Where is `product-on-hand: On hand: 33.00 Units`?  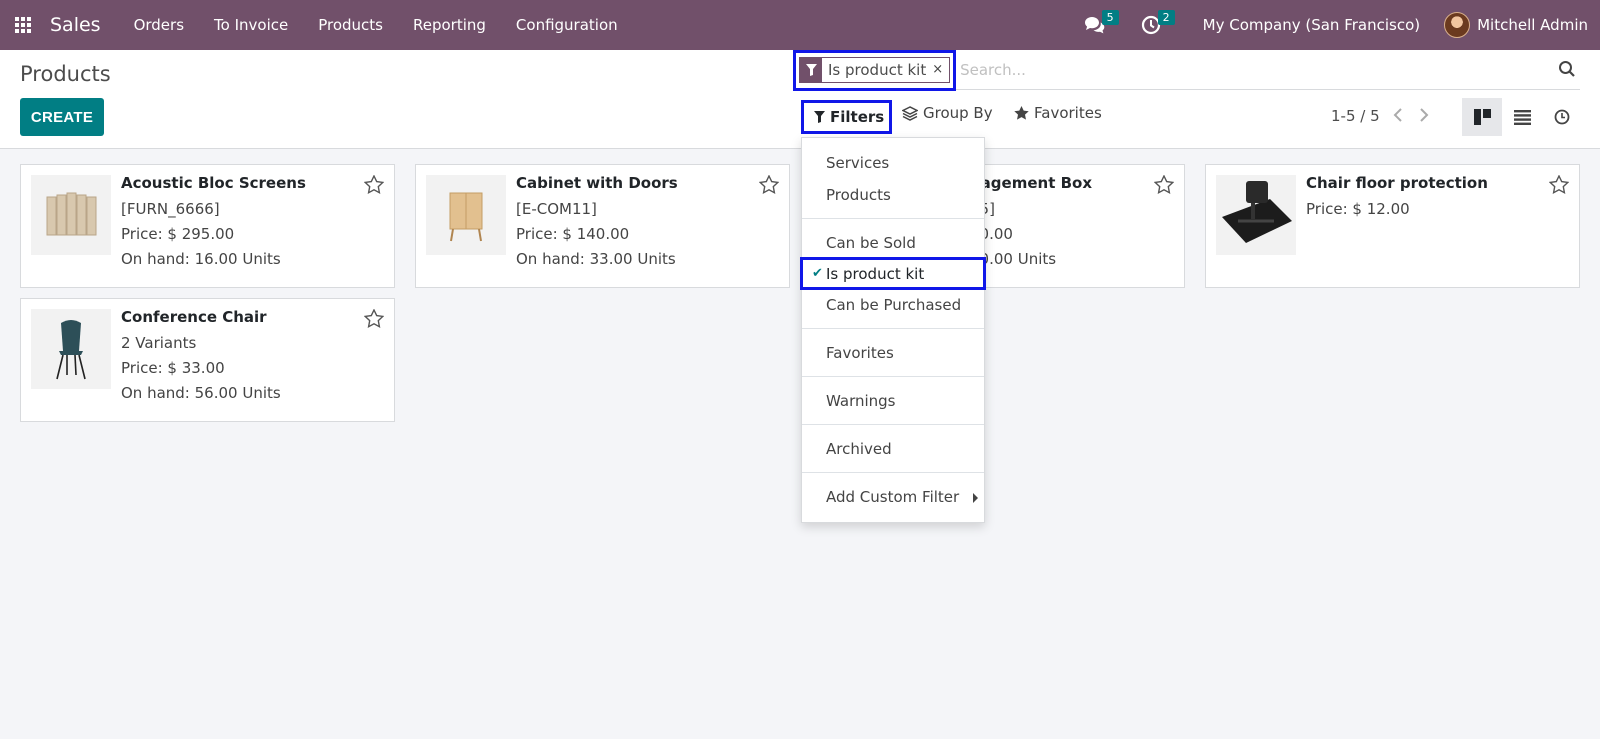
product-on-hand: On hand: 33.00 Units is located at coordinates (596, 259).